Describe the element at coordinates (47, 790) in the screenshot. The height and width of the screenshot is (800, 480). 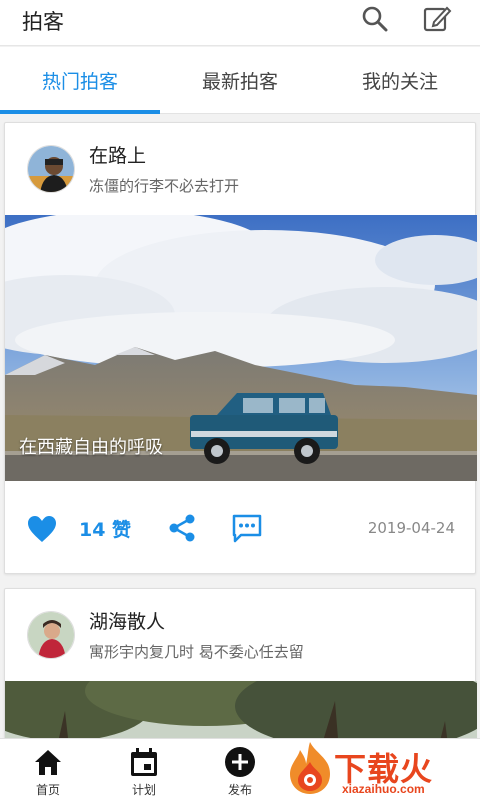
I see `nav-label: 首页` at that location.